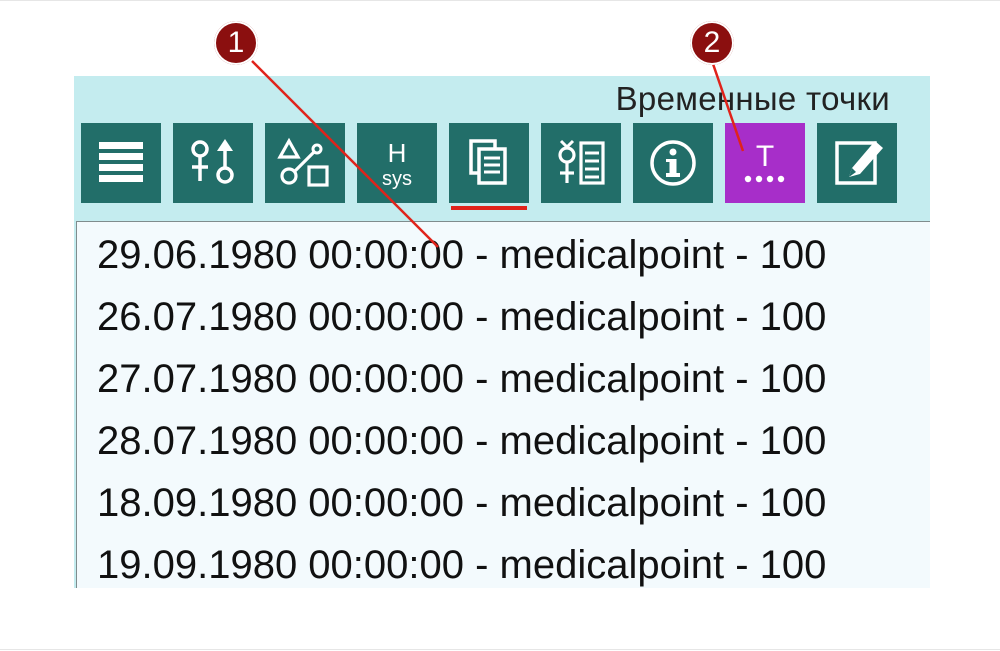 The height and width of the screenshot is (651, 1000). I want to click on gender-button, so click(213, 163).